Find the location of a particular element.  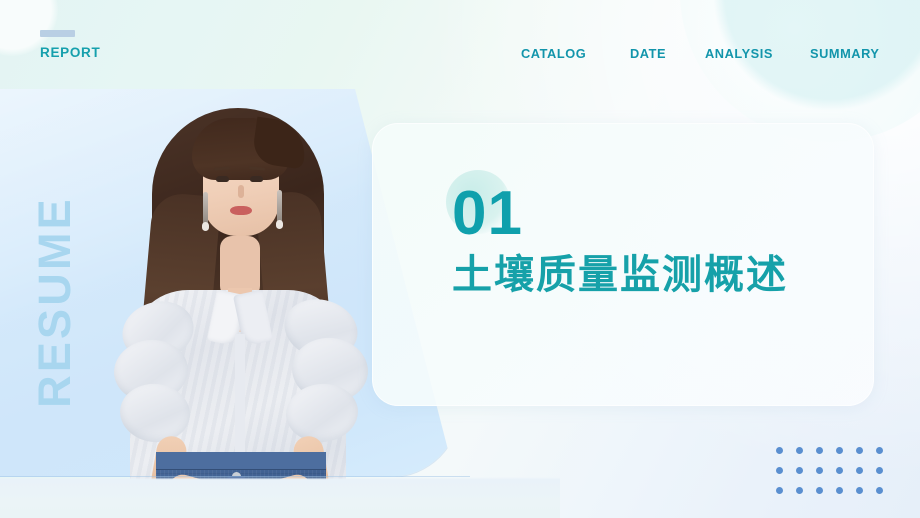

top-navigation: CATALOG DATE ANALYSIS SUMMARY is located at coordinates (700, 65).